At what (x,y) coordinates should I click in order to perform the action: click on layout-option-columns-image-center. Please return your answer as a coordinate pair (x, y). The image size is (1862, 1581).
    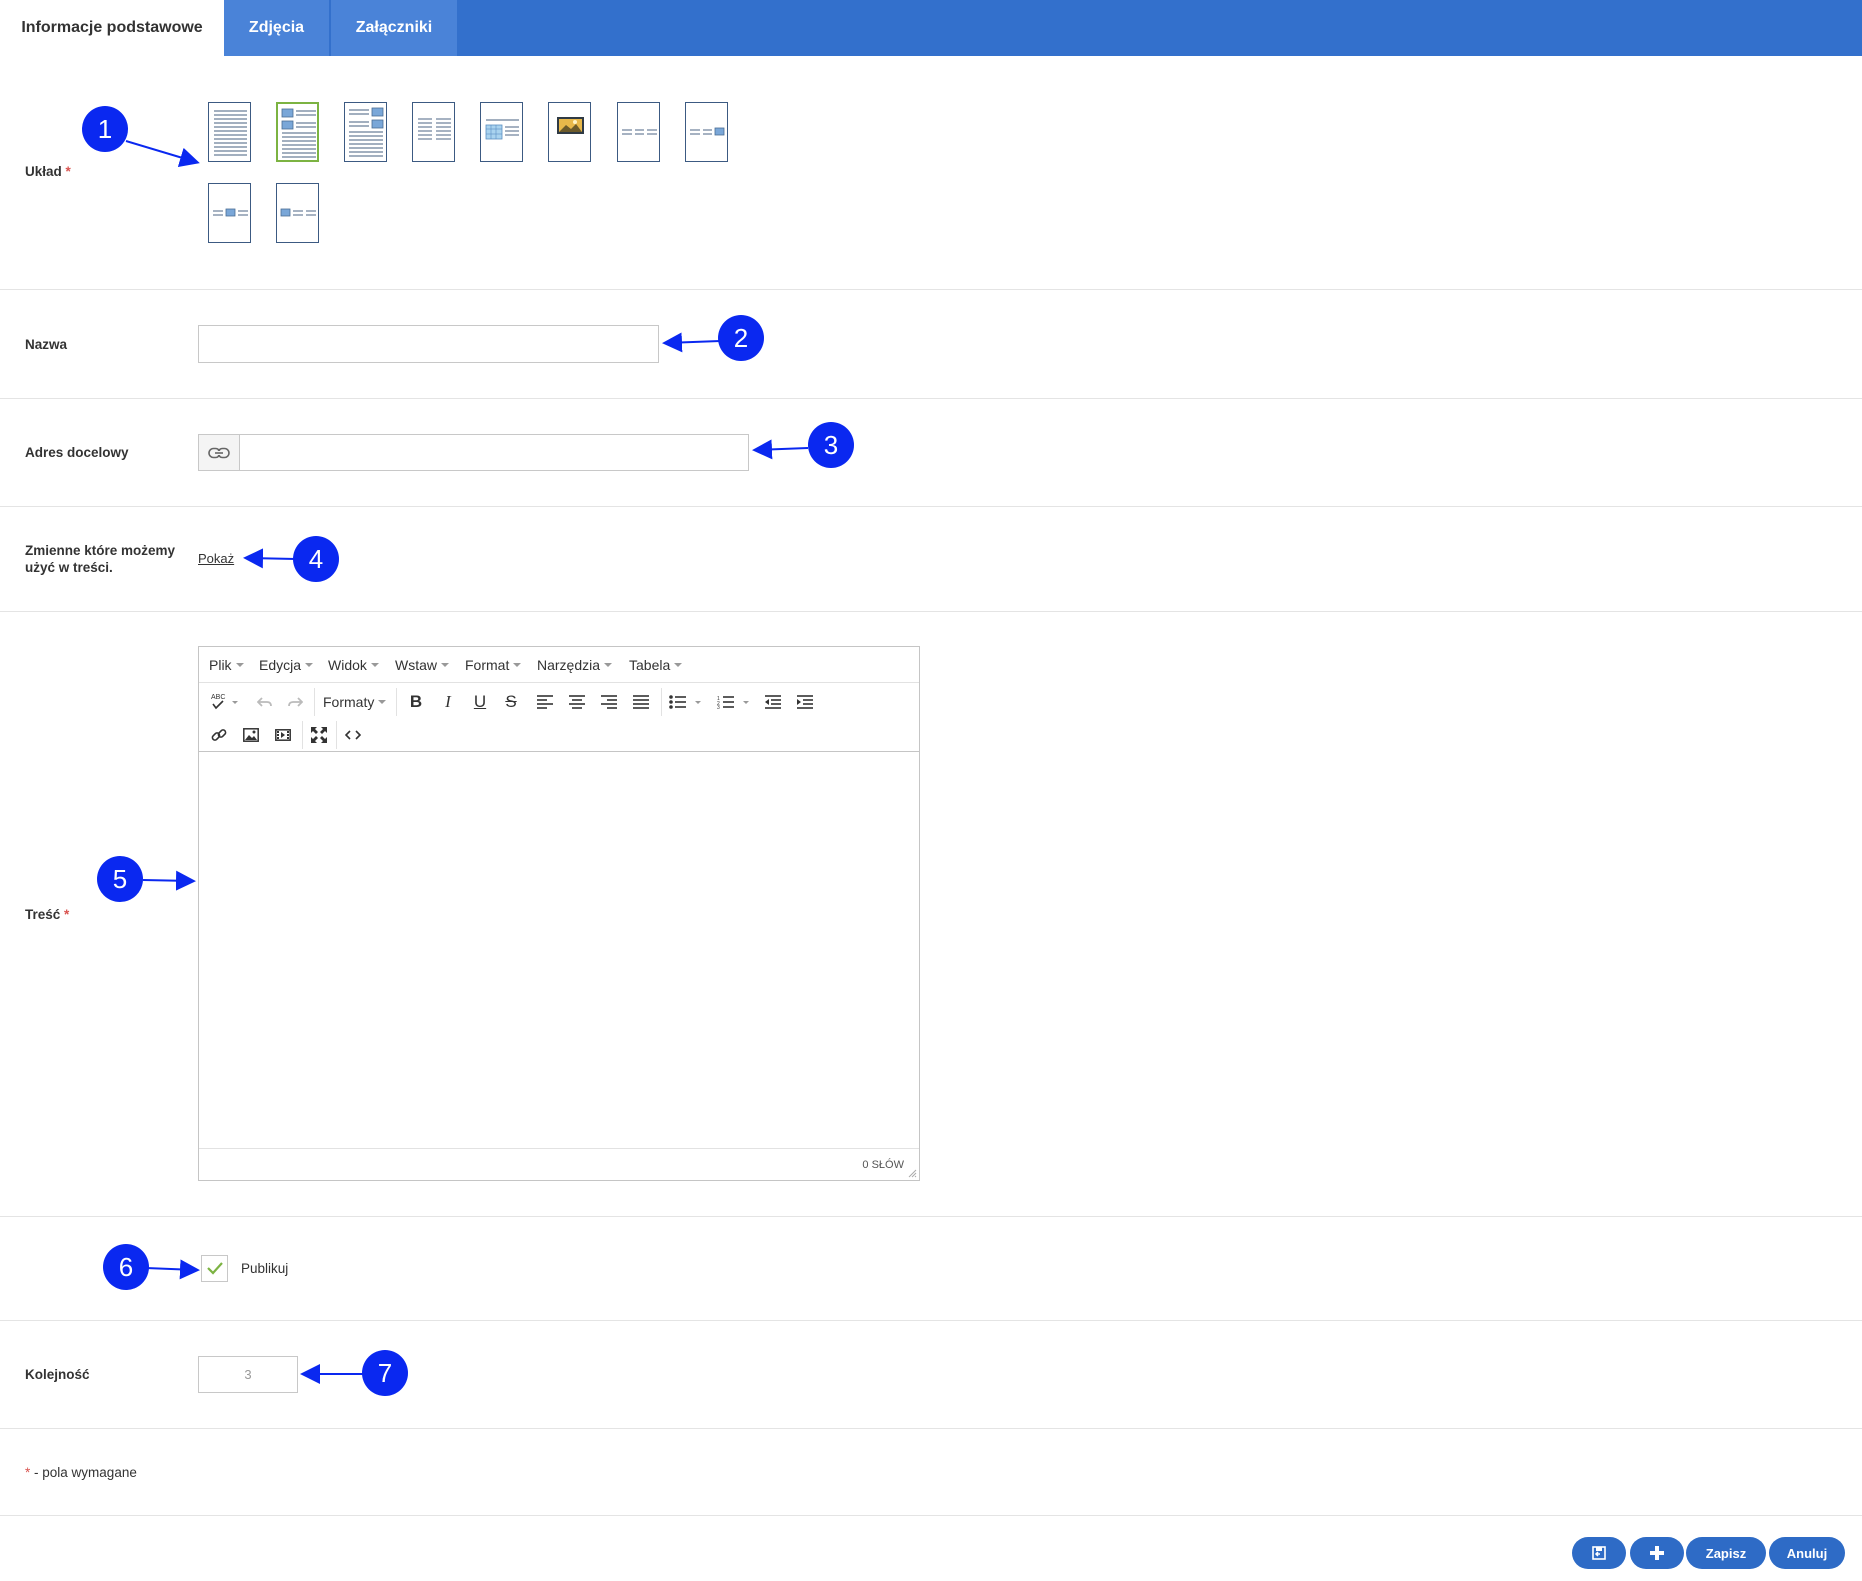
    Looking at the image, I should click on (229, 213).